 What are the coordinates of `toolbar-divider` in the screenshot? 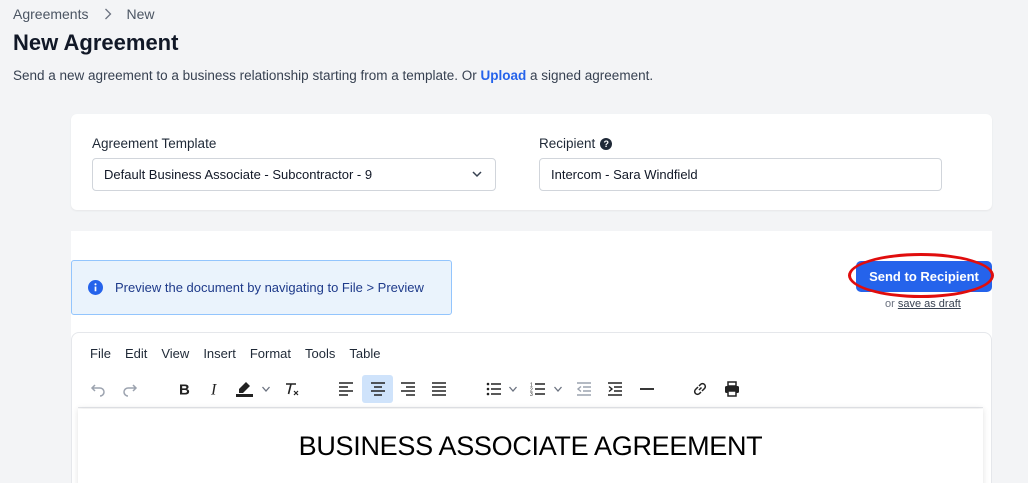 It's located at (530, 407).